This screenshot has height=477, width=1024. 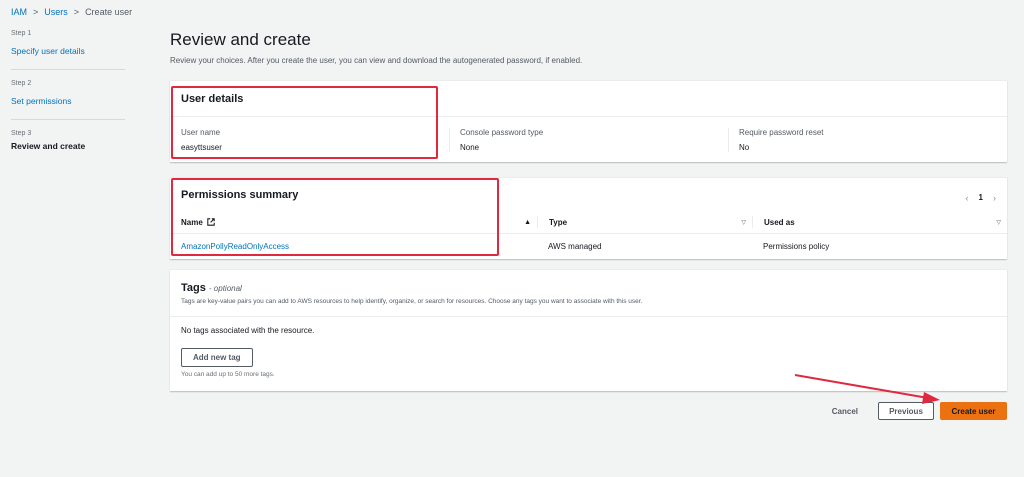 I want to click on field-label: User name, so click(x=201, y=132).